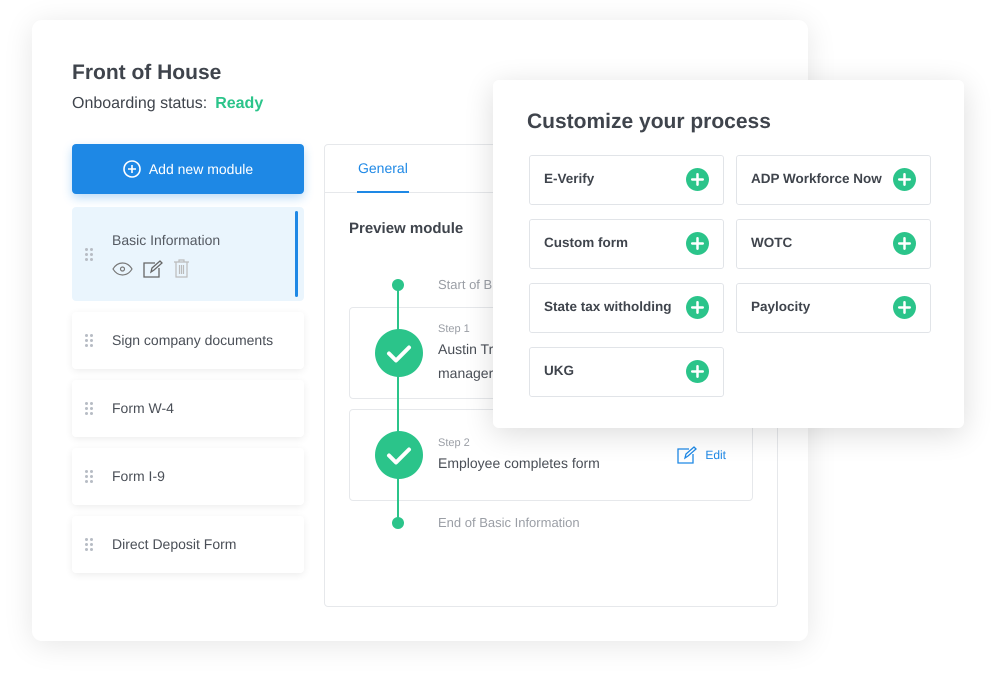  Describe the element at coordinates (701, 455) in the screenshot. I see `edit-button: Edit` at that location.